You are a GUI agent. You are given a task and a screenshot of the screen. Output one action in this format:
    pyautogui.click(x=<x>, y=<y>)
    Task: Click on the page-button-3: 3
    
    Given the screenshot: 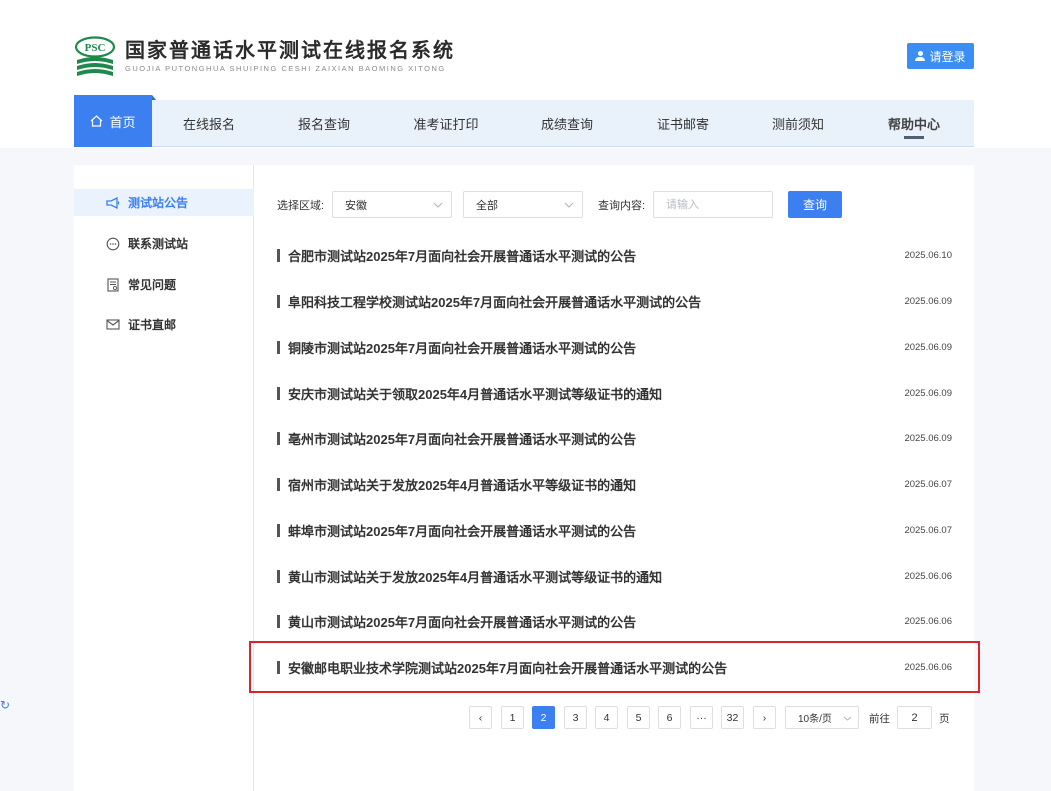 What is the action you would take?
    pyautogui.click(x=575, y=717)
    